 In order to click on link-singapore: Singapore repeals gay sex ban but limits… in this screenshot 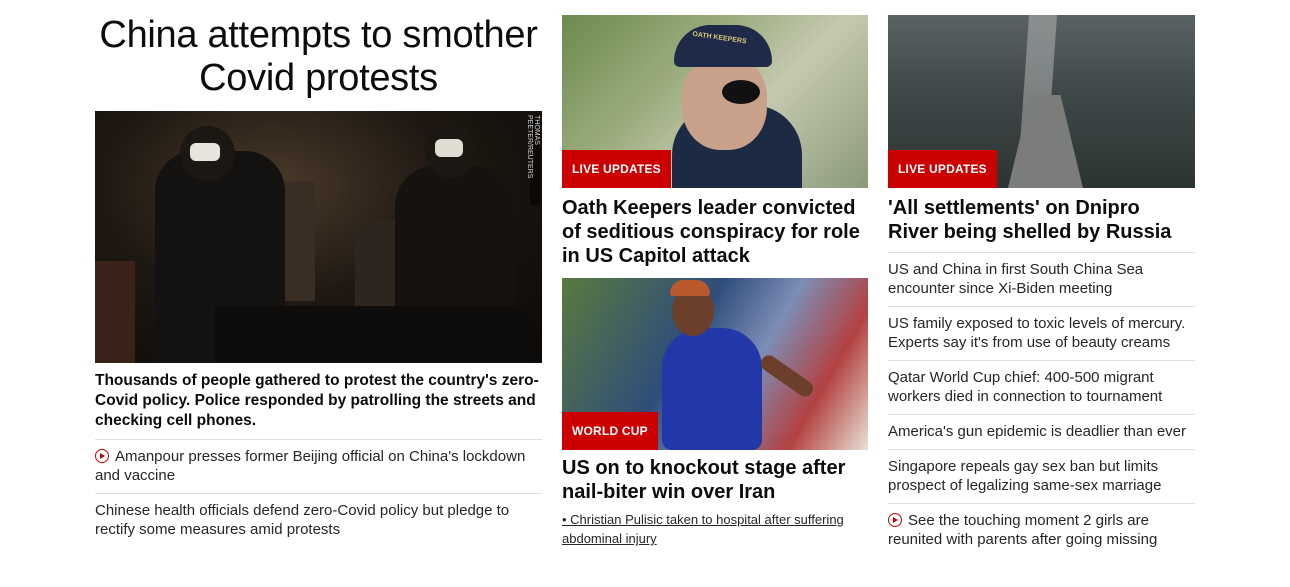, I will do `click(1041, 477)`.